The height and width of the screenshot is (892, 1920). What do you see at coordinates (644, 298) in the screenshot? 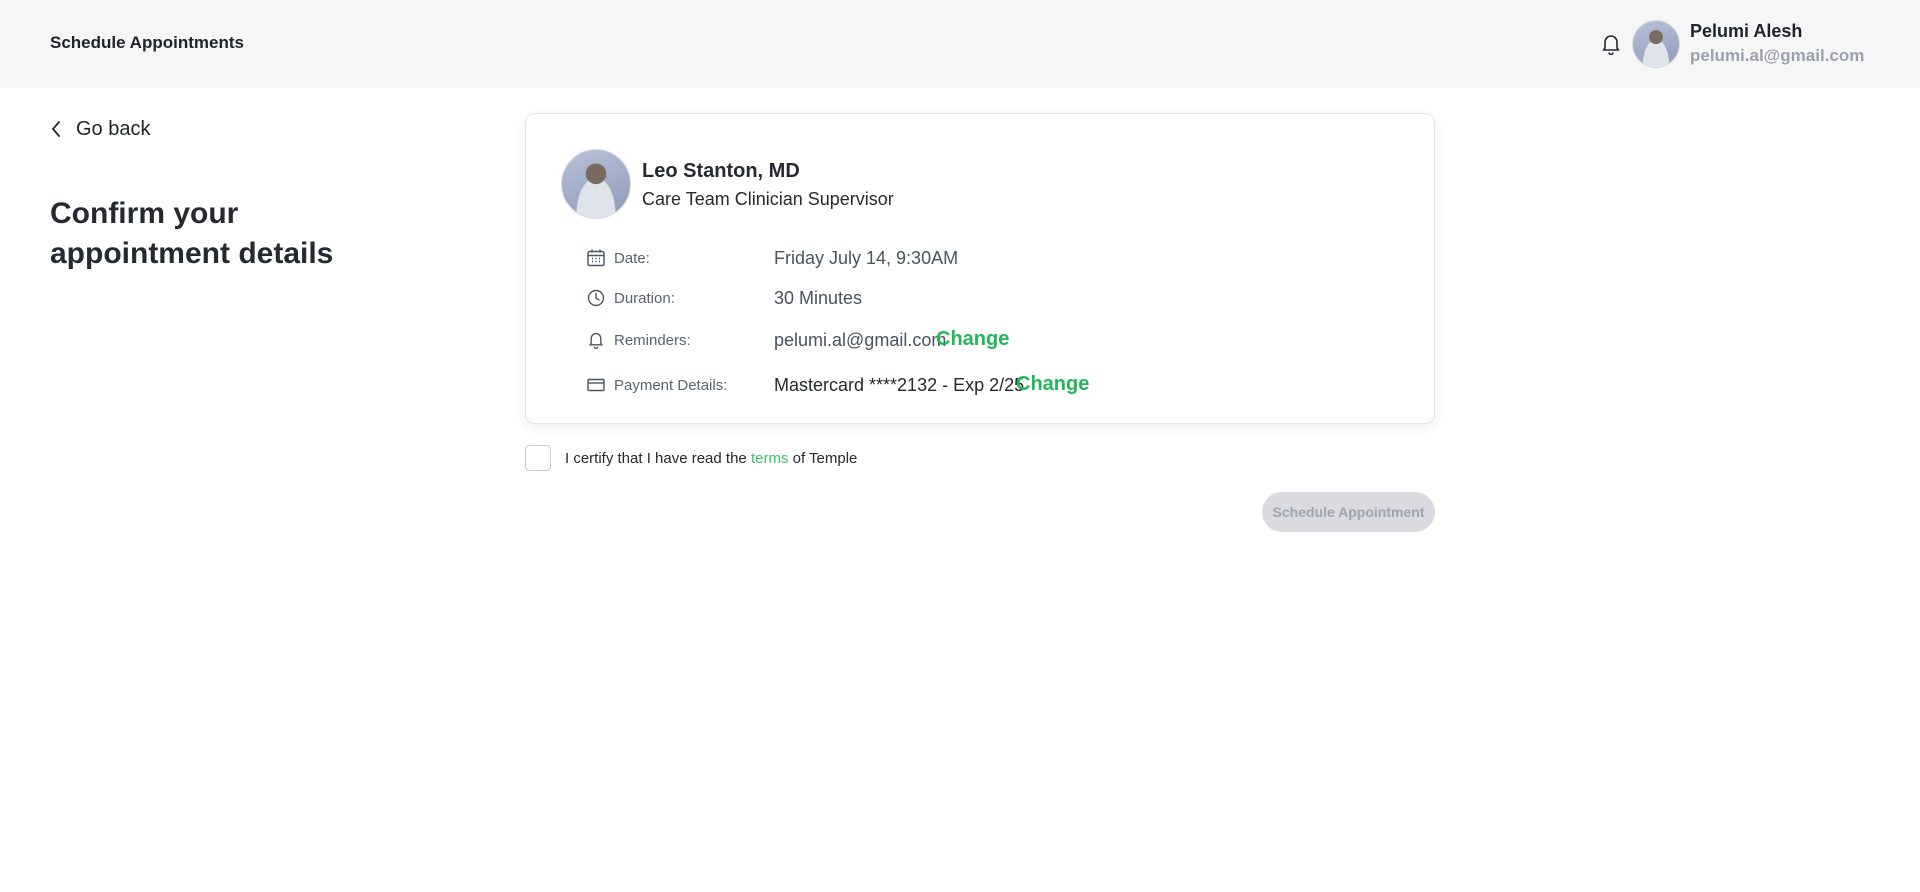
I see `duration-label: Duration:` at bounding box center [644, 298].